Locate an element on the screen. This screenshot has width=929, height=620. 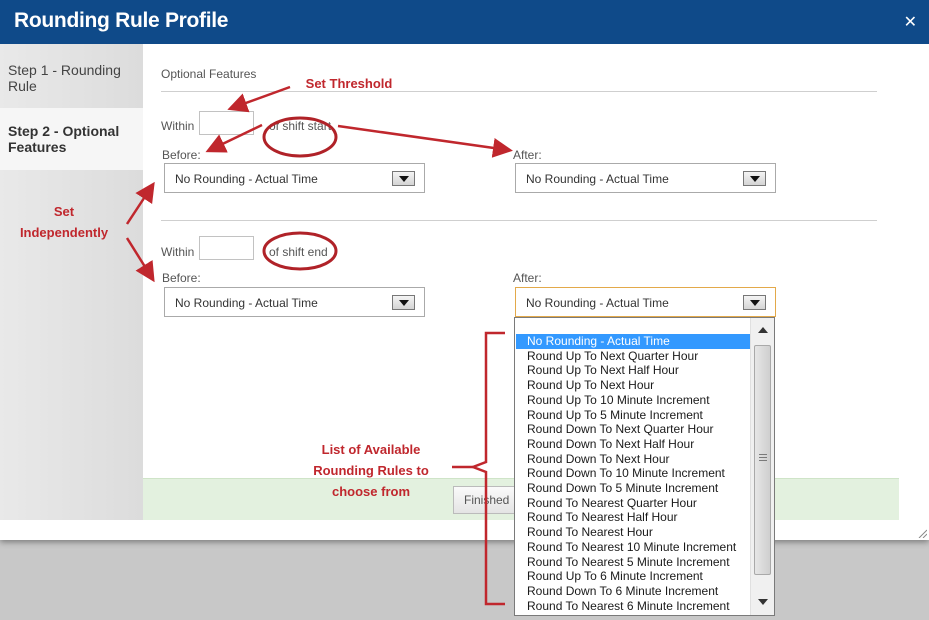
before-label-end: Before: is located at coordinates (181, 278).